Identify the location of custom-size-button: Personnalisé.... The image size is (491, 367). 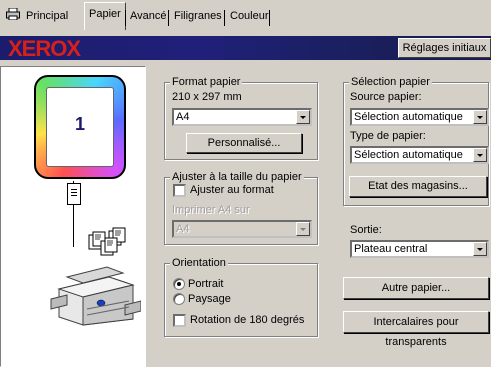
(244, 143).